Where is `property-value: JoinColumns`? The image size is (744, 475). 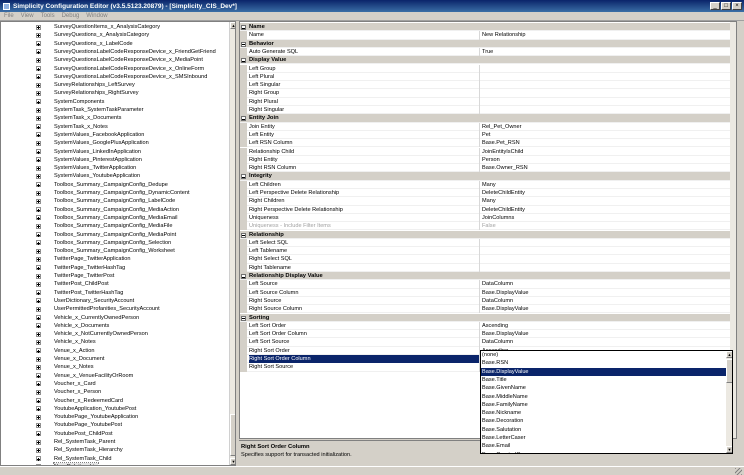
property-value: JoinColumns is located at coordinates (606, 218).